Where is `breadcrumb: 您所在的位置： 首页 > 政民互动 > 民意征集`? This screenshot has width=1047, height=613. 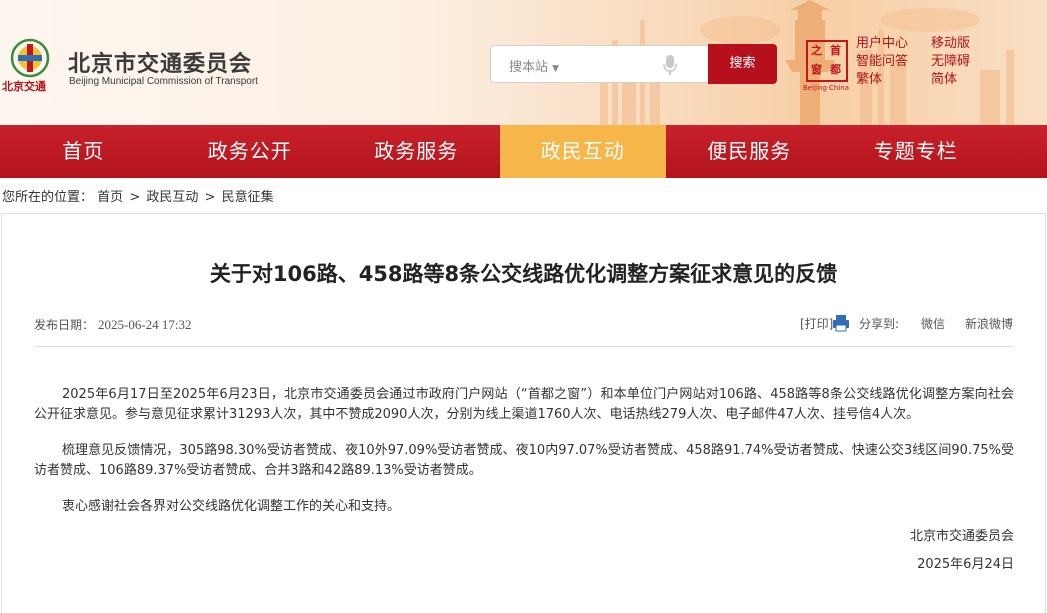
breadcrumb: 您所在的位置： 首页 > 政民互动 > 民意征集 is located at coordinates (138, 195).